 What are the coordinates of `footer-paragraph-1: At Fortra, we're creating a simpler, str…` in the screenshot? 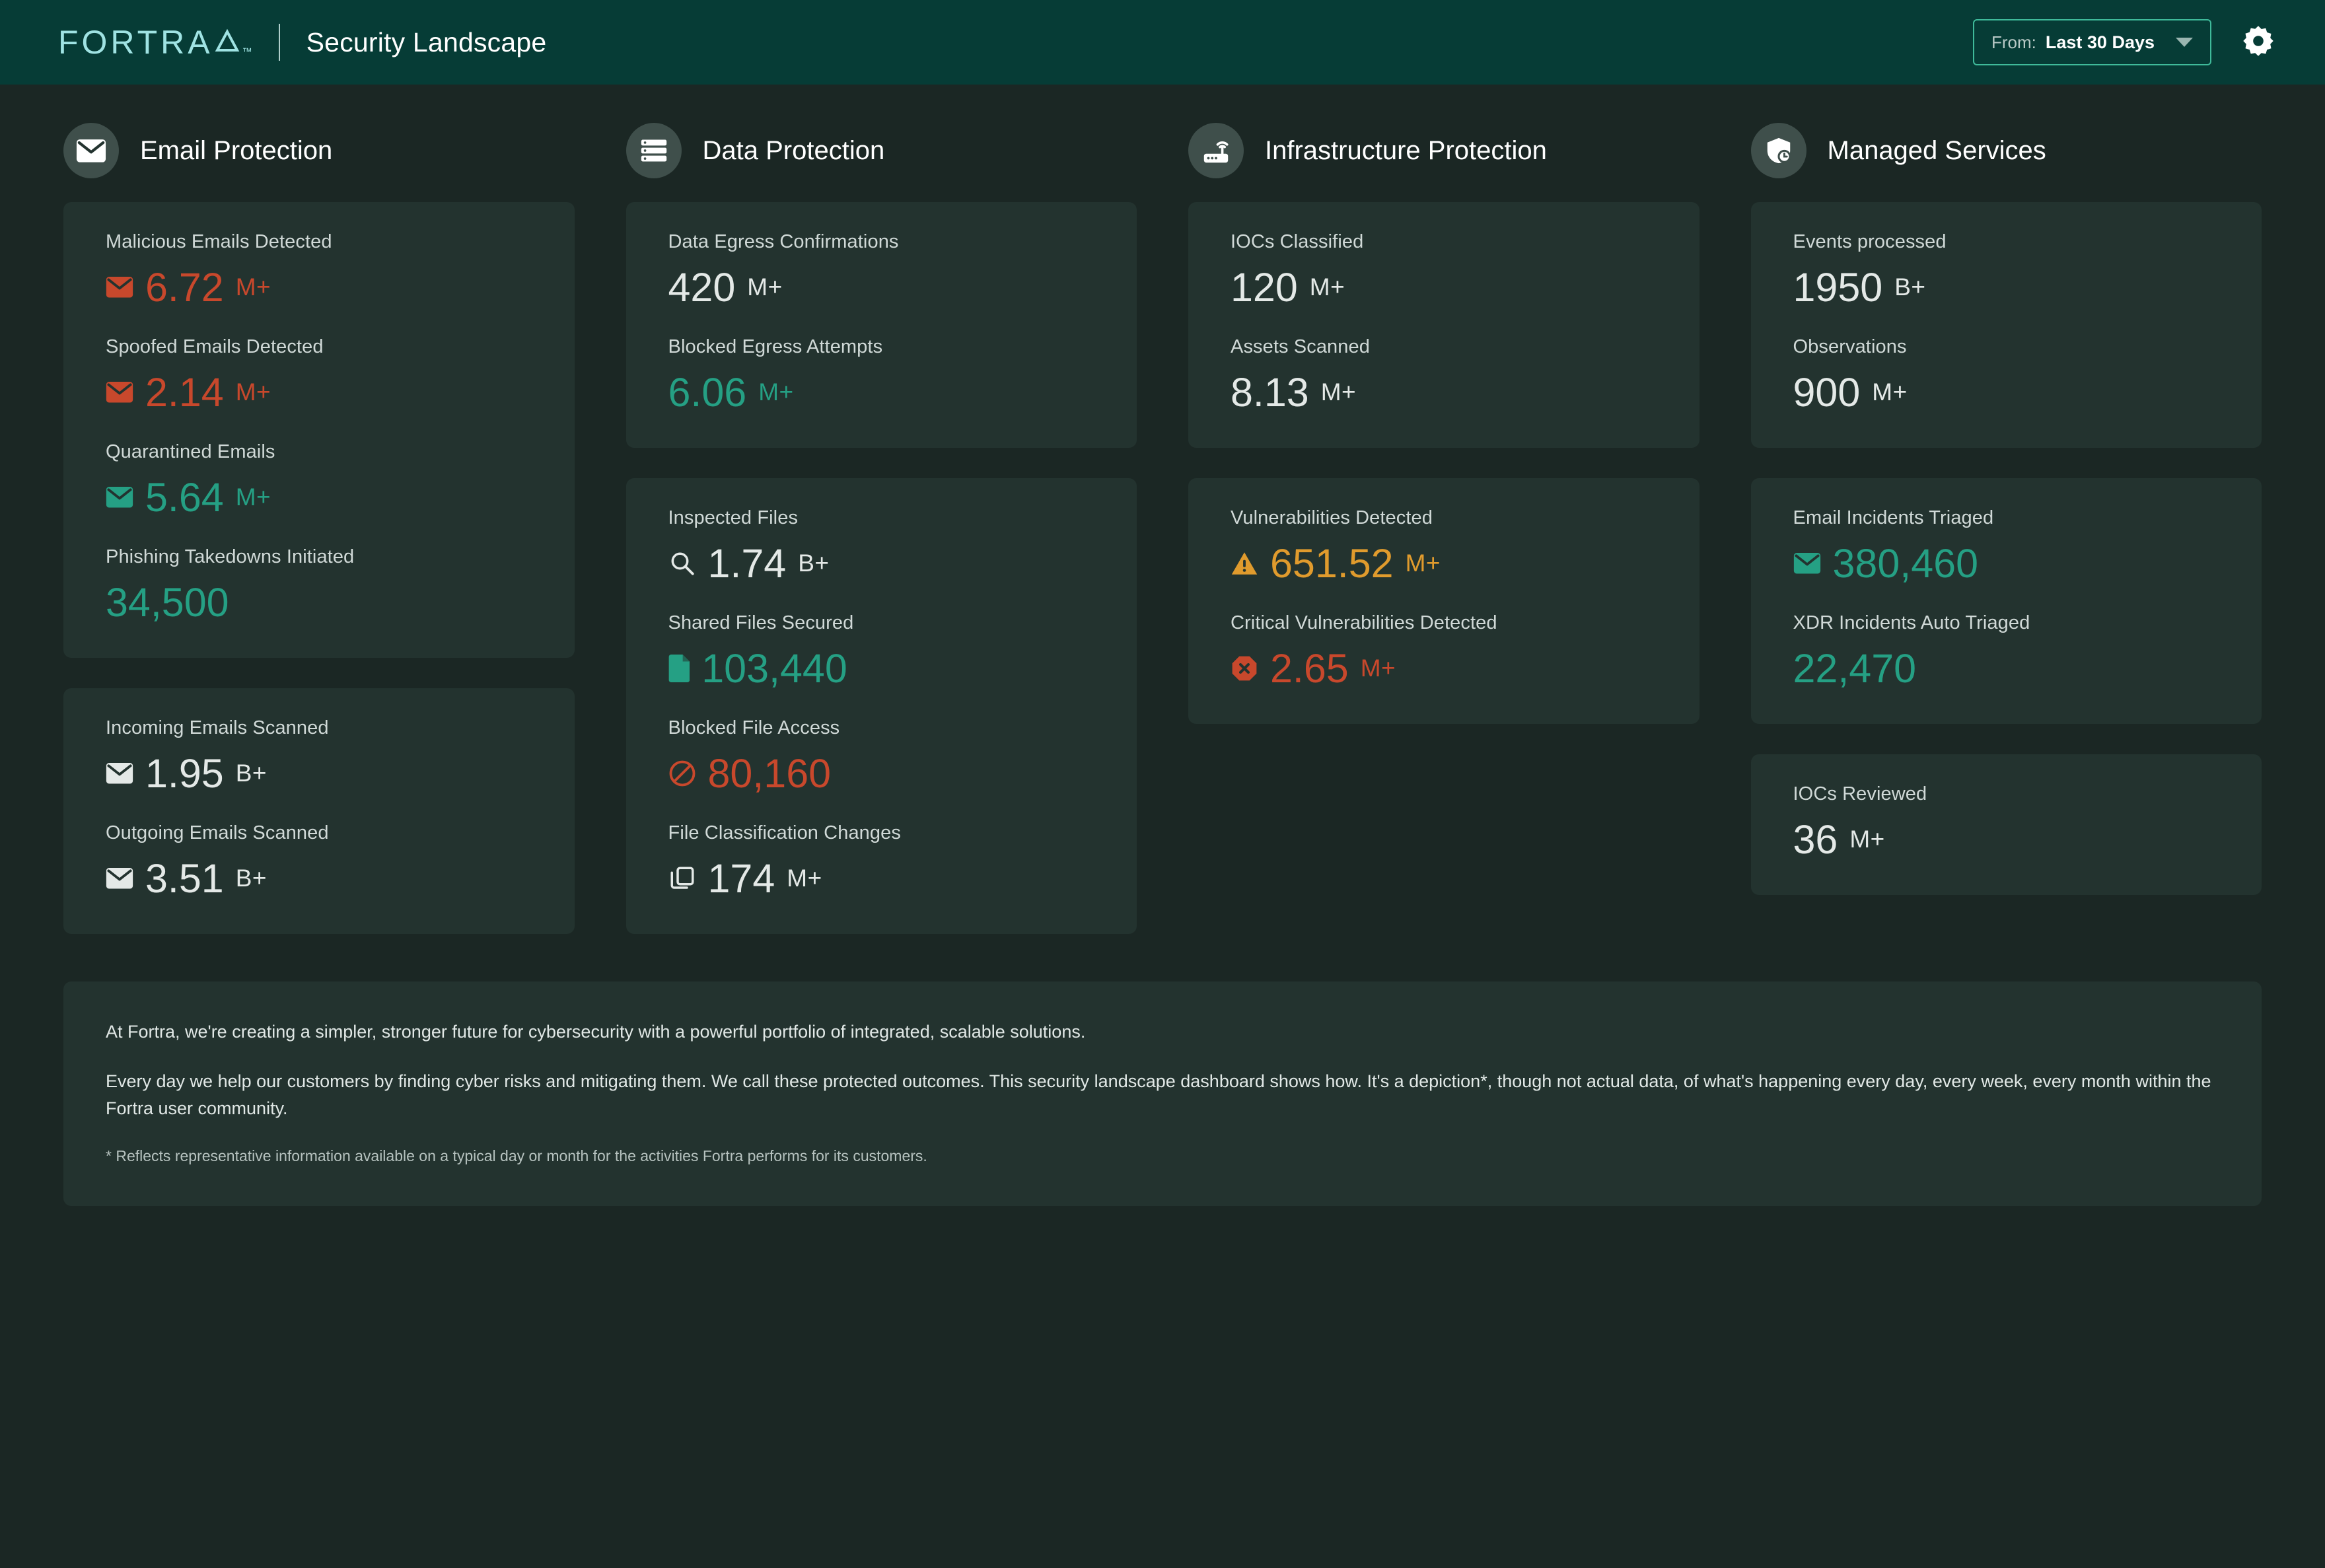 It's located at (596, 1032).